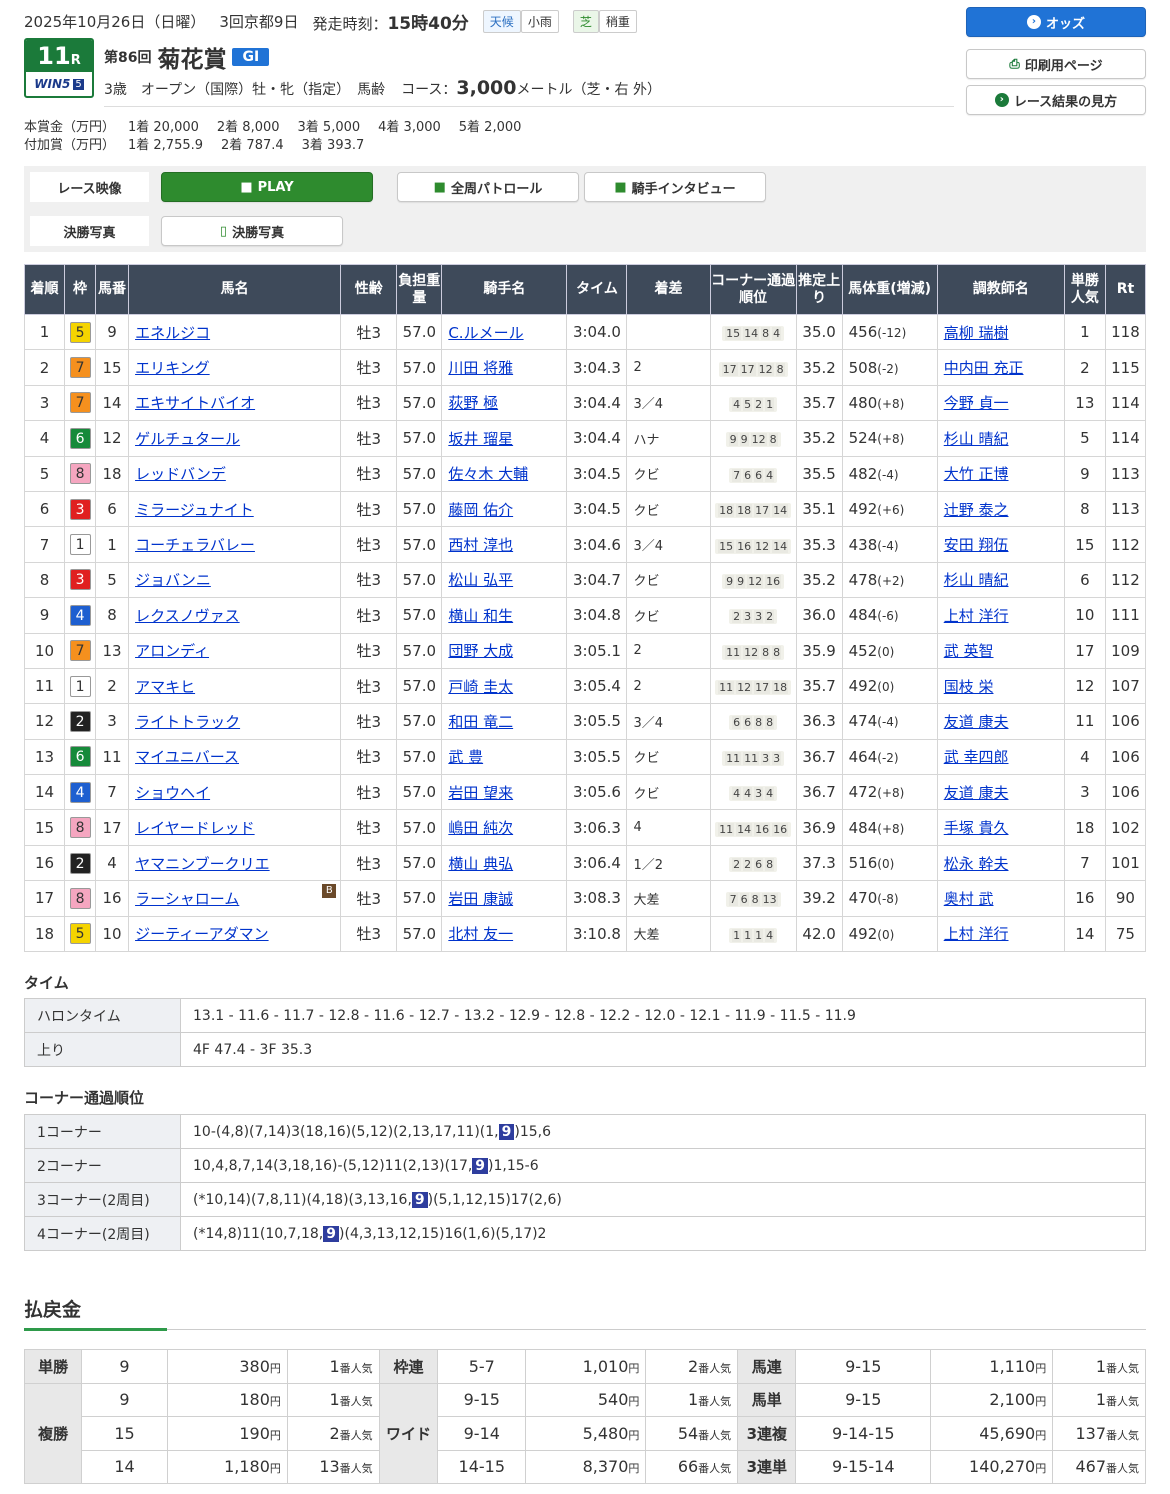 The image size is (1170, 1494). I want to click on horse-number: 8, so click(112, 615).